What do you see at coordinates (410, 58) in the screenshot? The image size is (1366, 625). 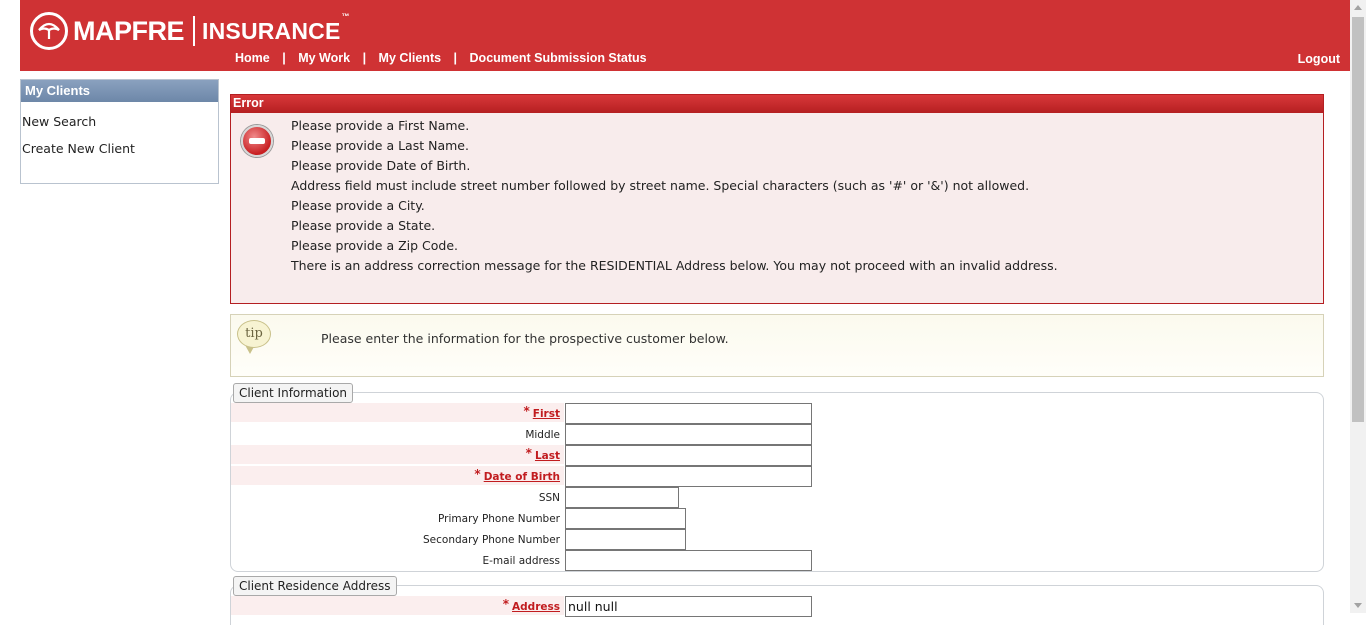 I see `nav-my-clients: My Clients` at bounding box center [410, 58].